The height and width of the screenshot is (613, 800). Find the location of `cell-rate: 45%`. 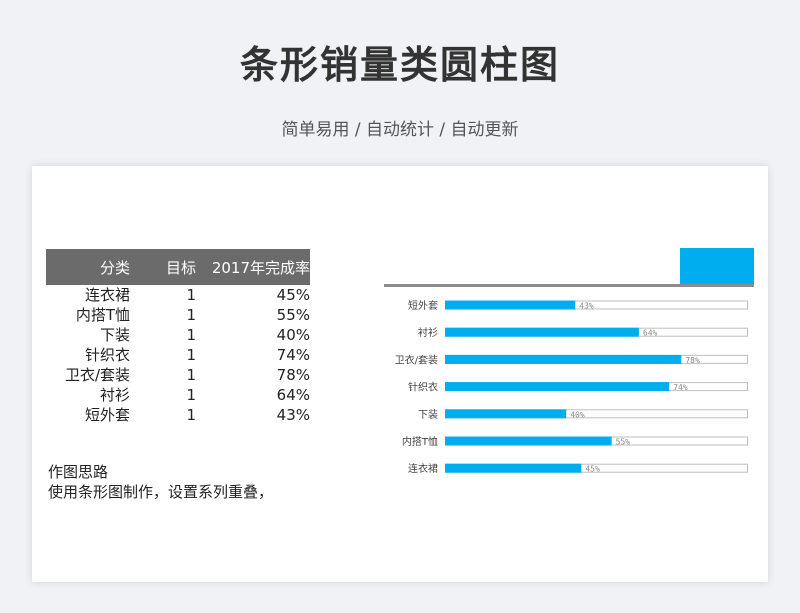

cell-rate: 45% is located at coordinates (293, 295).